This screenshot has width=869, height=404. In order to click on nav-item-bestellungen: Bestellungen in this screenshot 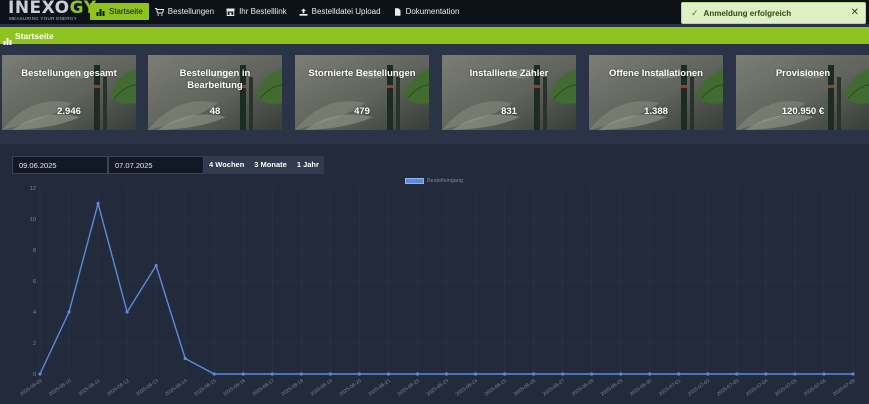, I will do `click(184, 11)`.